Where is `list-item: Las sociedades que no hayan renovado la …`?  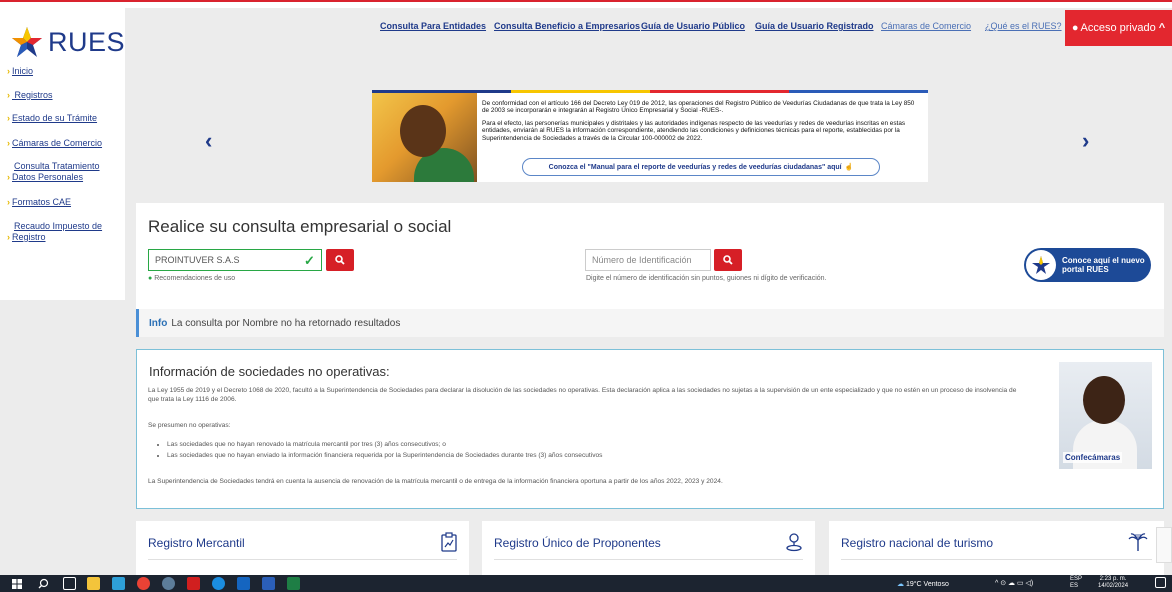
list-item: Las sociedades que no hayan renovado la … is located at coordinates (384, 444).